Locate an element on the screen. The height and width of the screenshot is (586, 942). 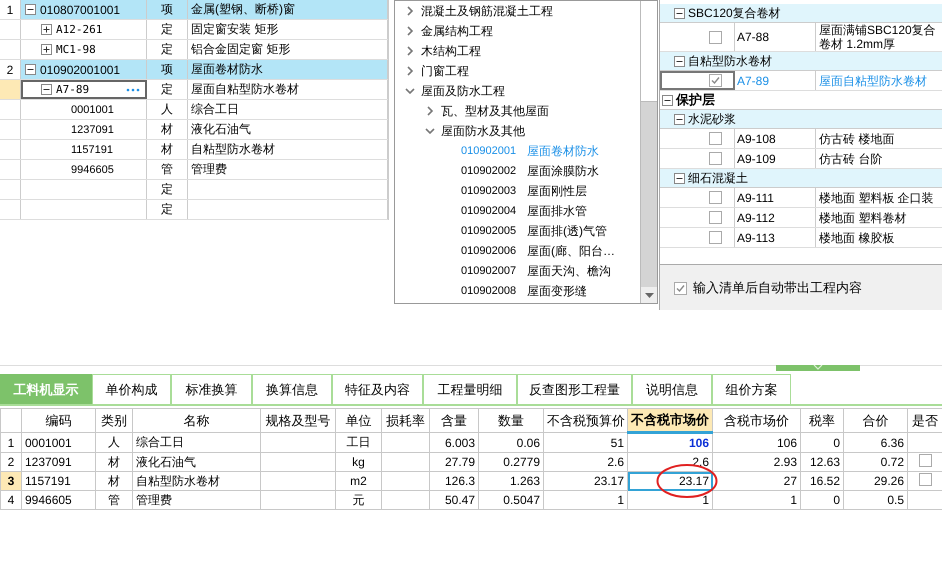
name-cell: 综合工日 is located at coordinates (215, 109).